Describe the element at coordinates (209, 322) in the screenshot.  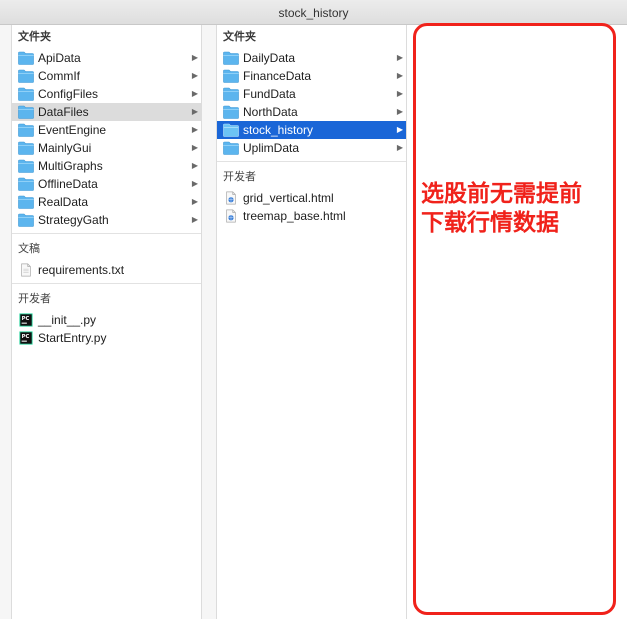
I see `column-gutter` at that location.